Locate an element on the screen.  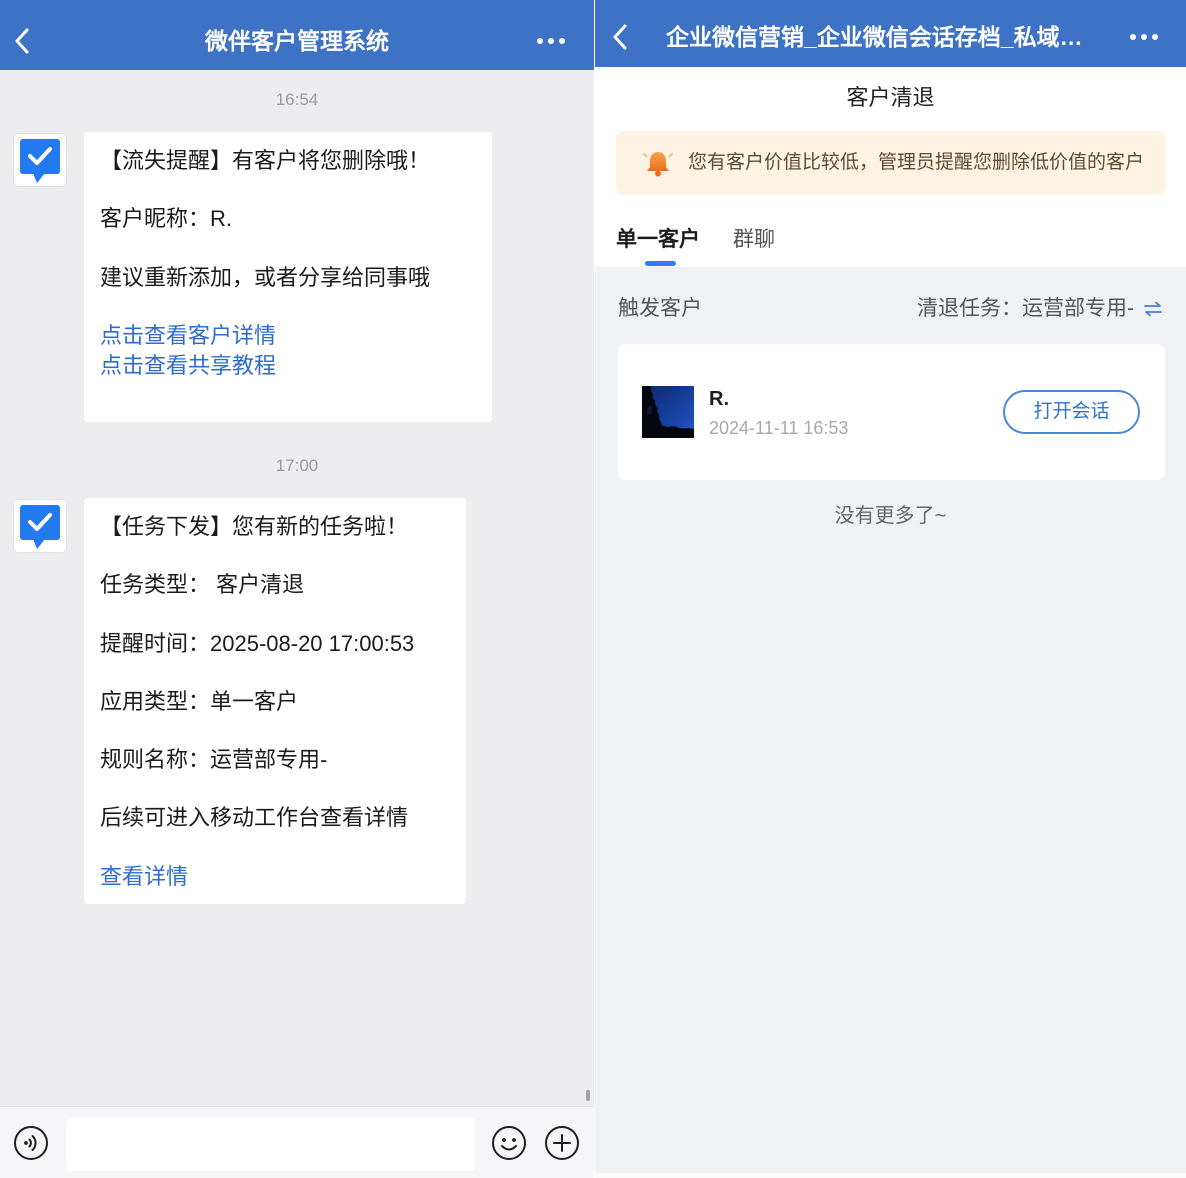
message-line: 后续可进入移动工作台查看详情 is located at coordinates (254, 818).